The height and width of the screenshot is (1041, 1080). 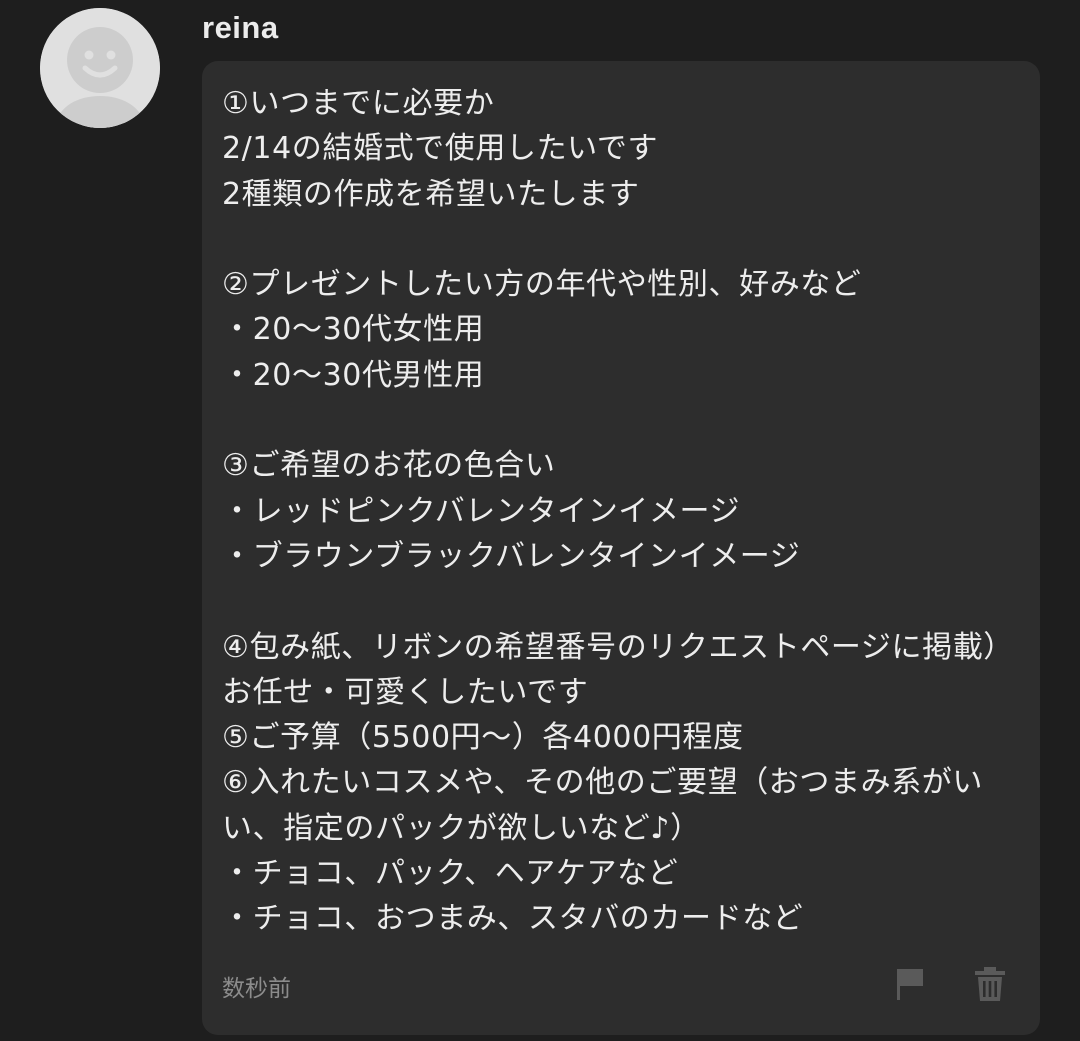 I want to click on timestamp: 数秒前, so click(x=256, y=989).